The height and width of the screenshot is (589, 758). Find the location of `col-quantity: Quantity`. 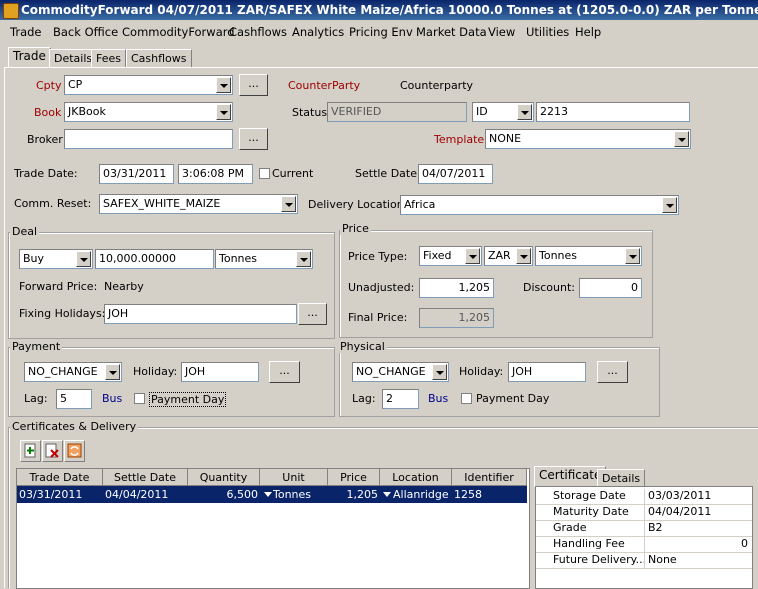

col-quantity: Quantity is located at coordinates (224, 477).